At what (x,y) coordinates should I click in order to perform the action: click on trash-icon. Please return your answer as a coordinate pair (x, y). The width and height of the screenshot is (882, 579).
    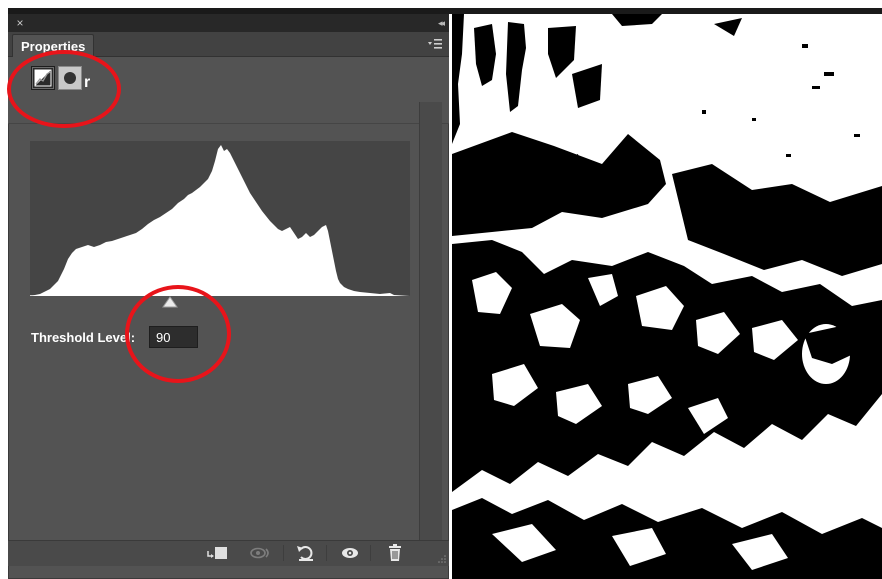
    Looking at the image, I should click on (395, 553).